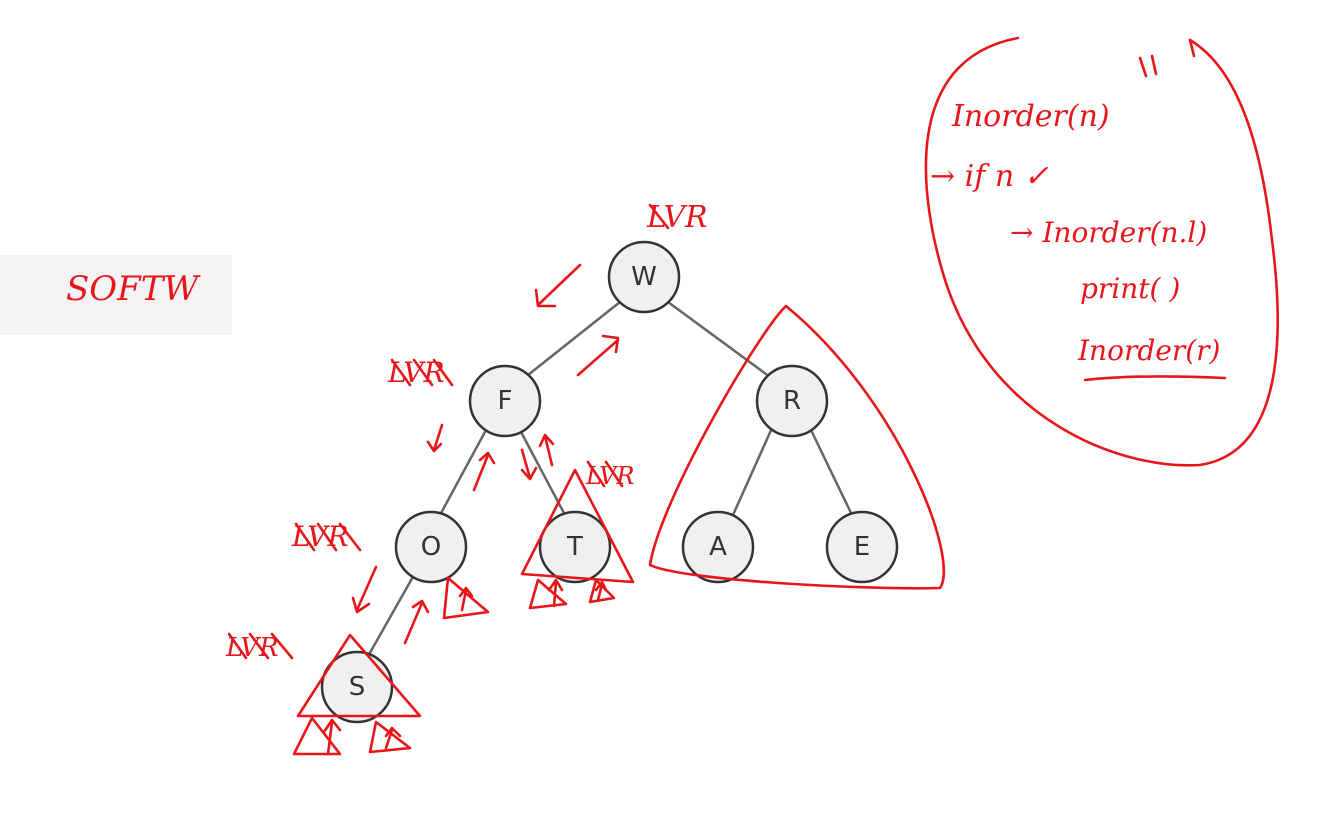 The height and width of the screenshot is (825, 1341). What do you see at coordinates (390, 616) in the screenshot?
I see `edge-o-s` at bounding box center [390, 616].